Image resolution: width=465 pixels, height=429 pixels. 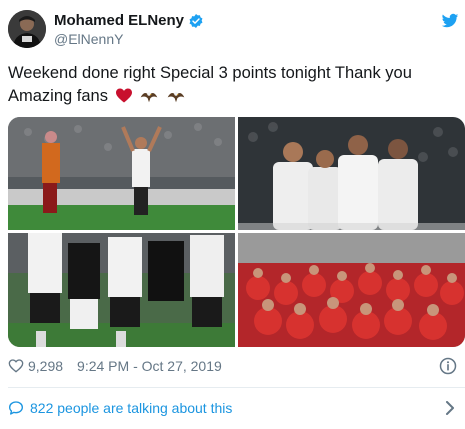 What do you see at coordinates (119, 20) in the screenshot?
I see `display-name: Mohamed ELNeny` at bounding box center [119, 20].